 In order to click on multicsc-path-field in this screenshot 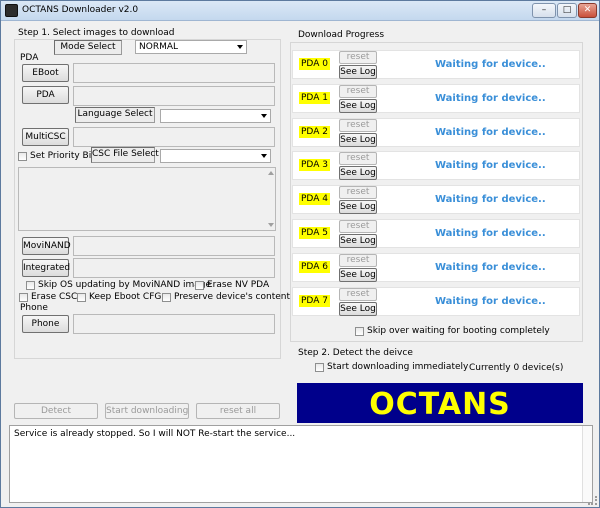, I will do `click(174, 137)`.